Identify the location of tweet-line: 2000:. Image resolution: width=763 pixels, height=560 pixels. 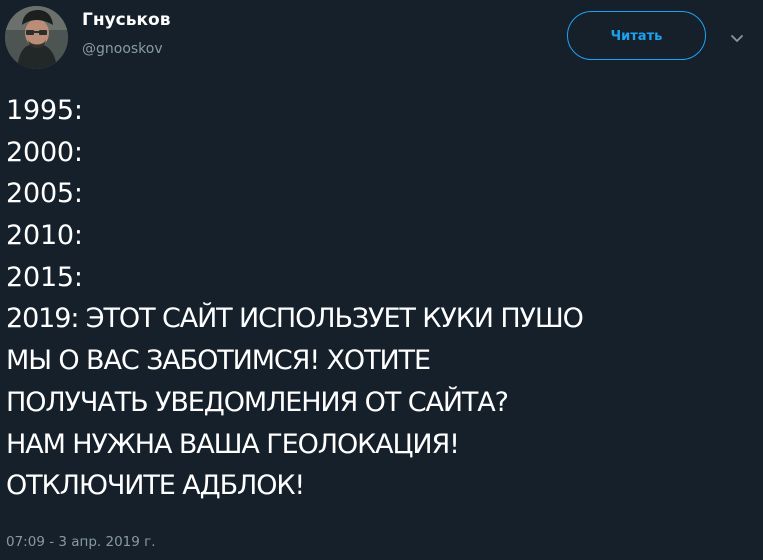
(44, 152).